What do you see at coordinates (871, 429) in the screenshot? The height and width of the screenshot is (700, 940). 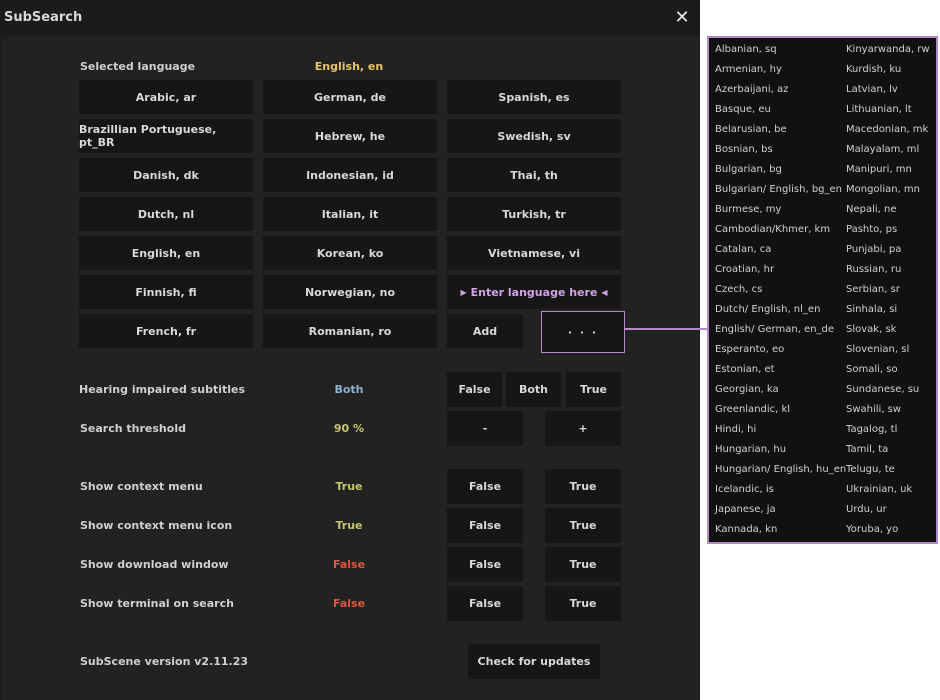 I see `language-list-item: Tagalog, tl` at bounding box center [871, 429].